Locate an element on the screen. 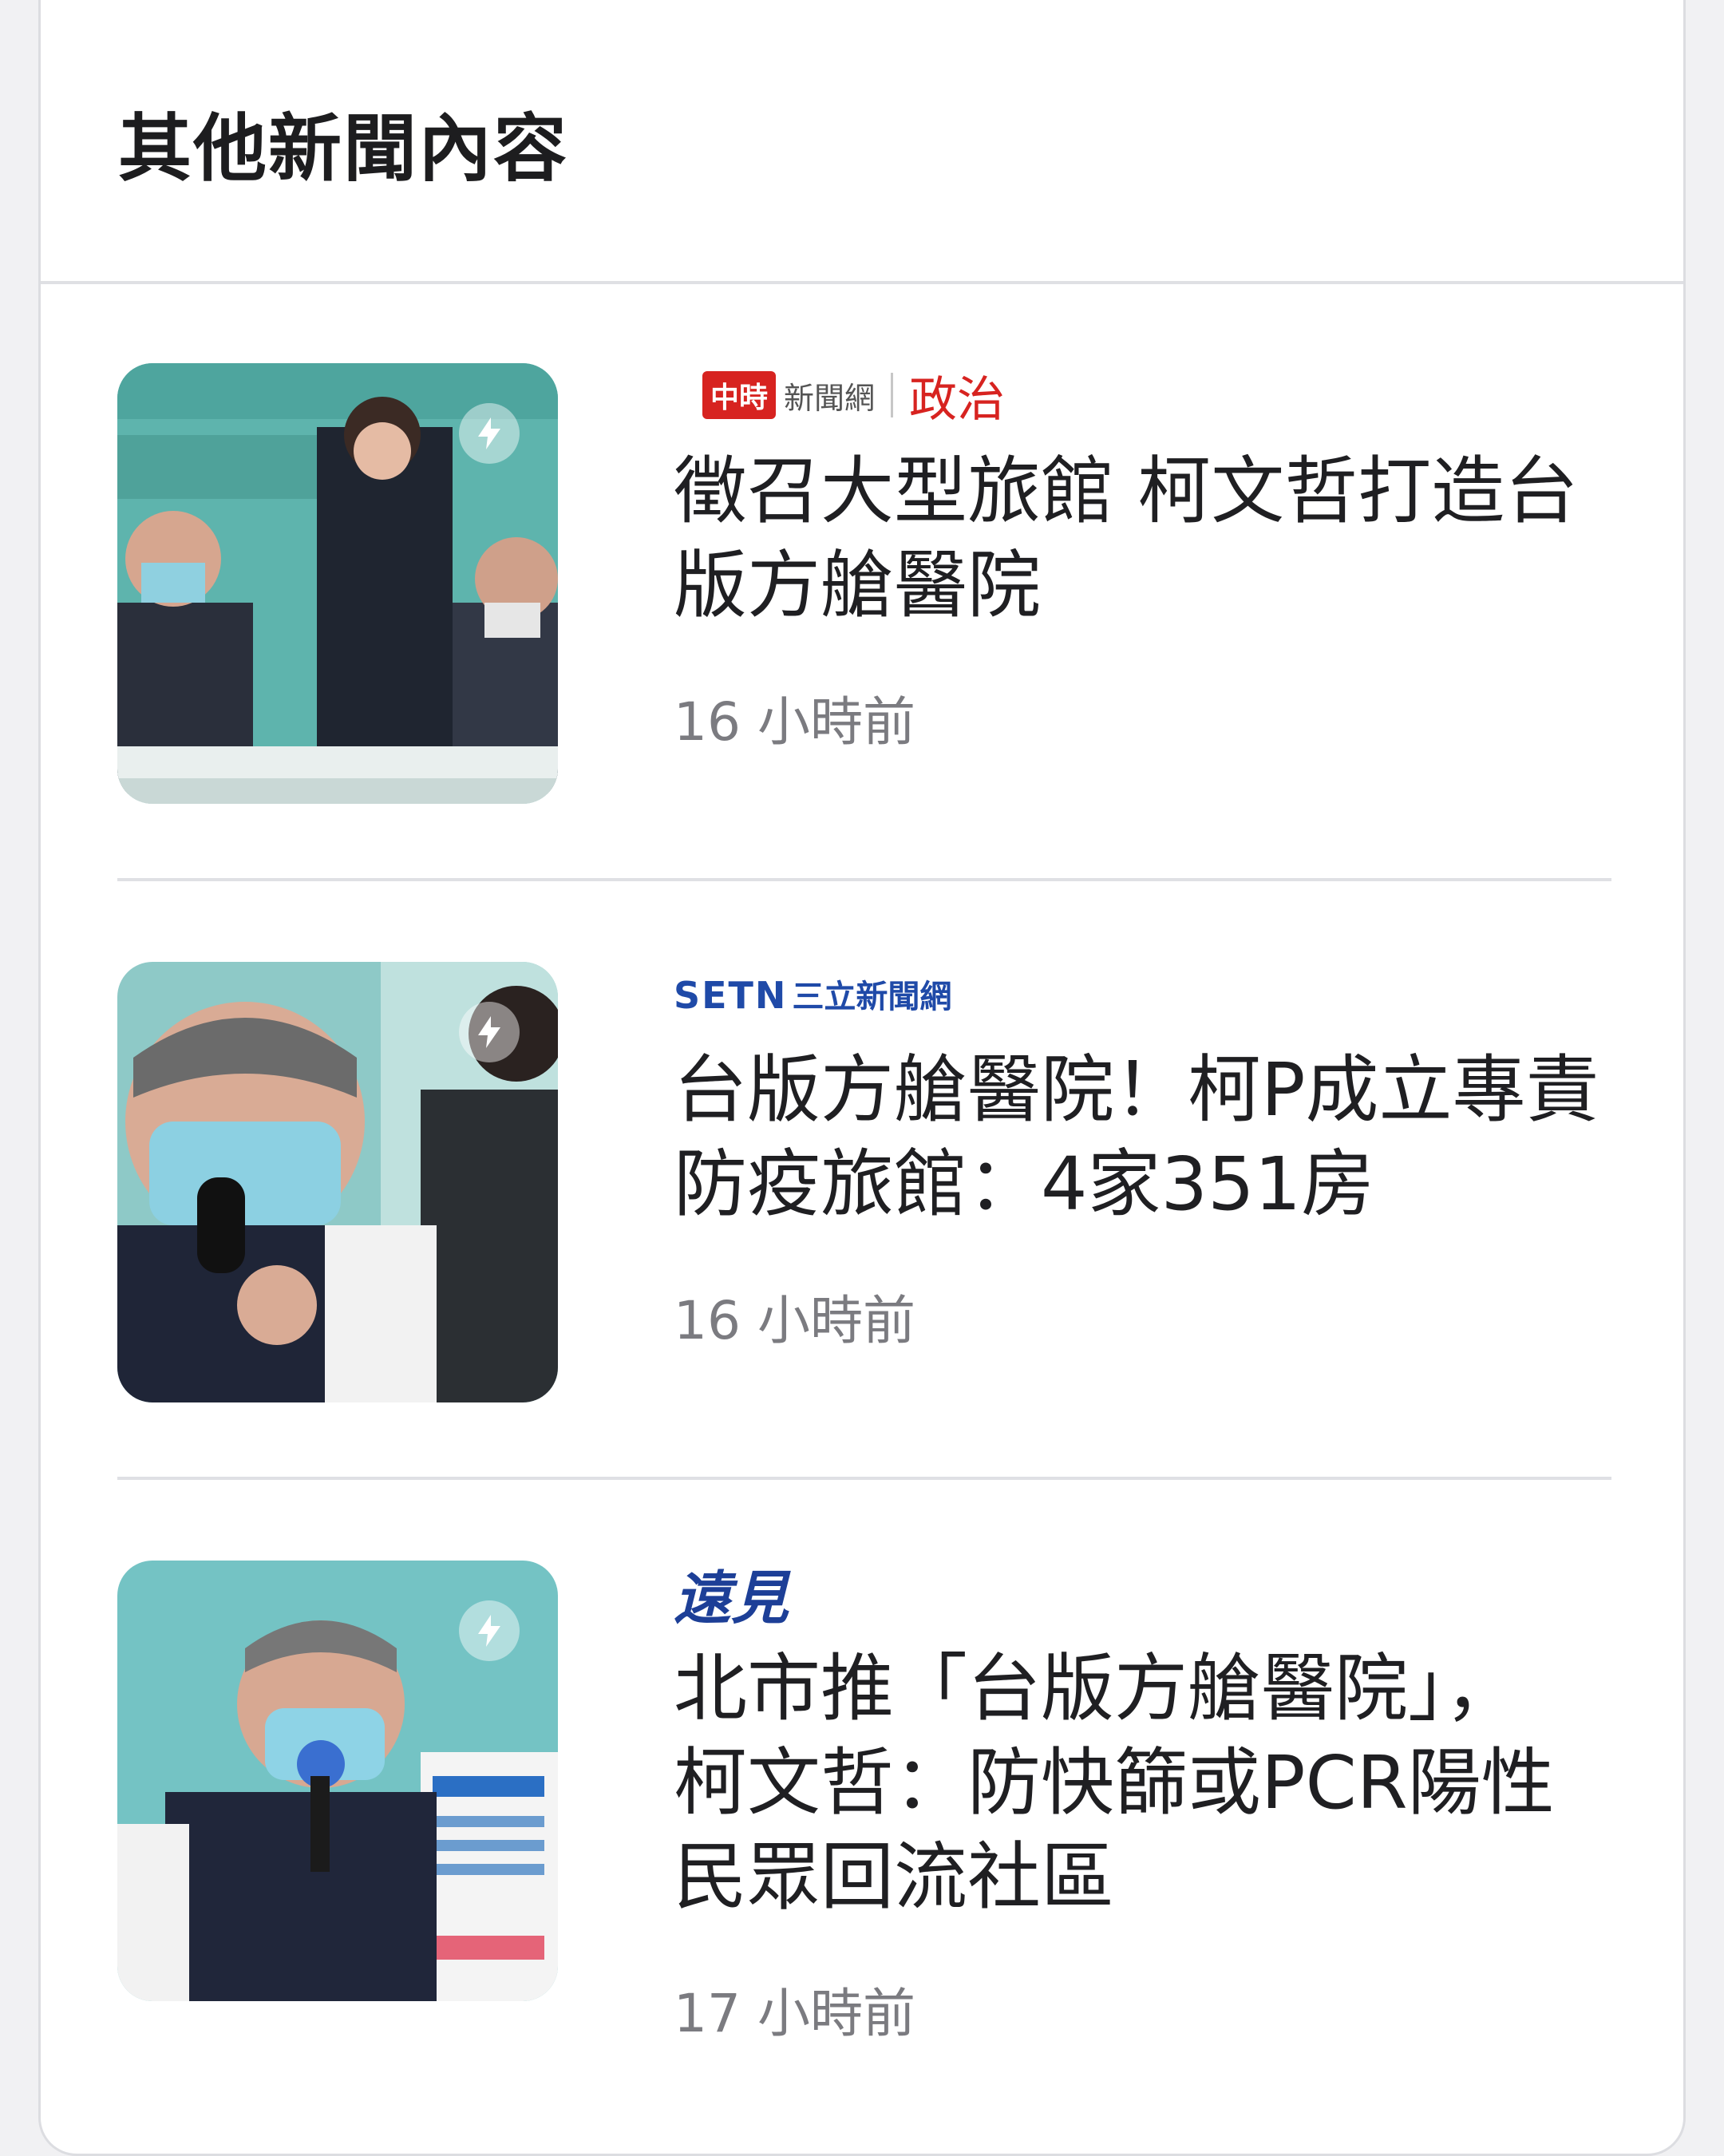 The image size is (1724, 2156). section-header: 其他新聞內容 is located at coordinates (862, 142).